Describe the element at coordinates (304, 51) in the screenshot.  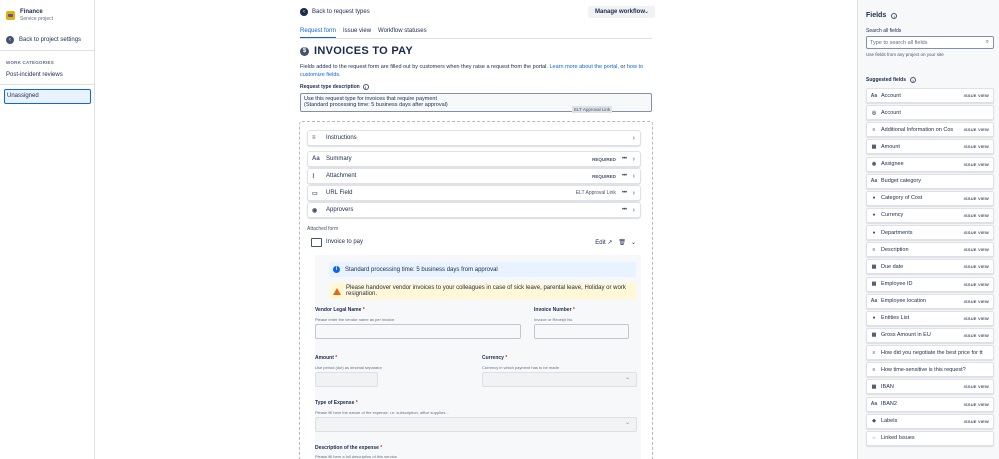
I see `request-type-icon: $` at that location.